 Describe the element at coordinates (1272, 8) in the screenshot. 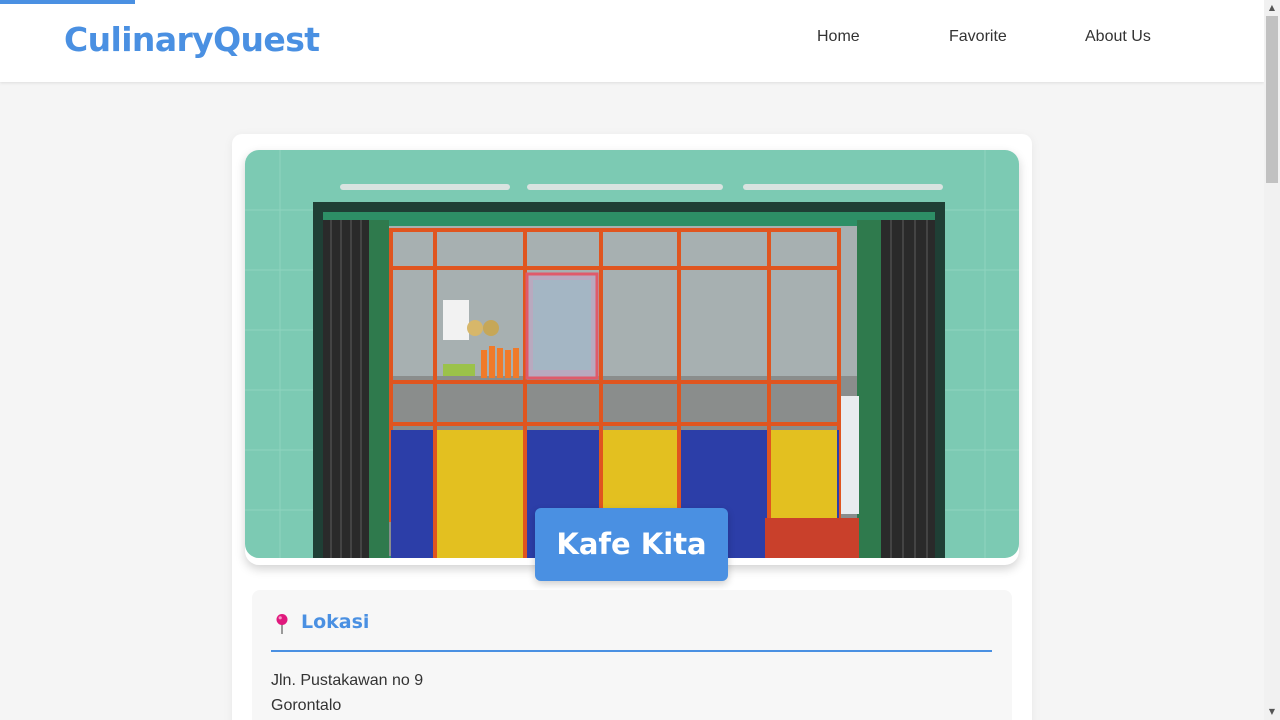

I see `scroll-up-arrow-icon: ▲` at that location.